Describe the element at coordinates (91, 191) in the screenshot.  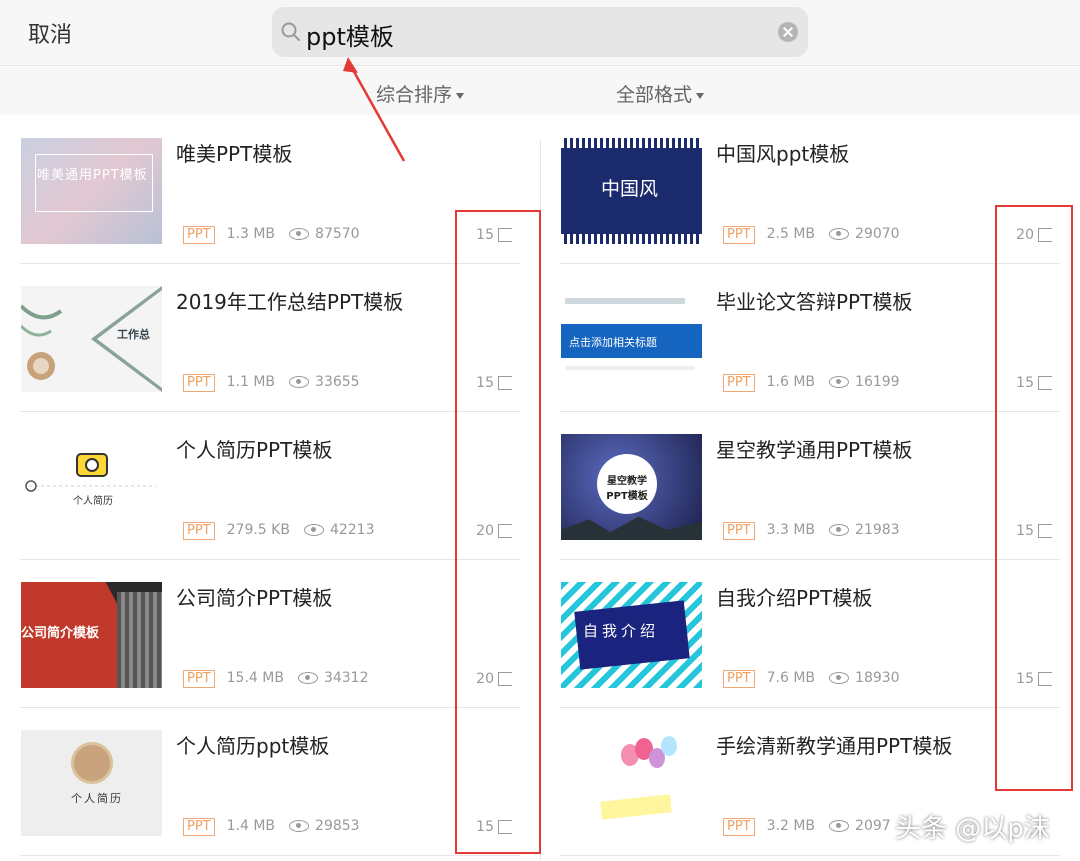
I see `thumbnail: 唯美通用PPT模板` at that location.